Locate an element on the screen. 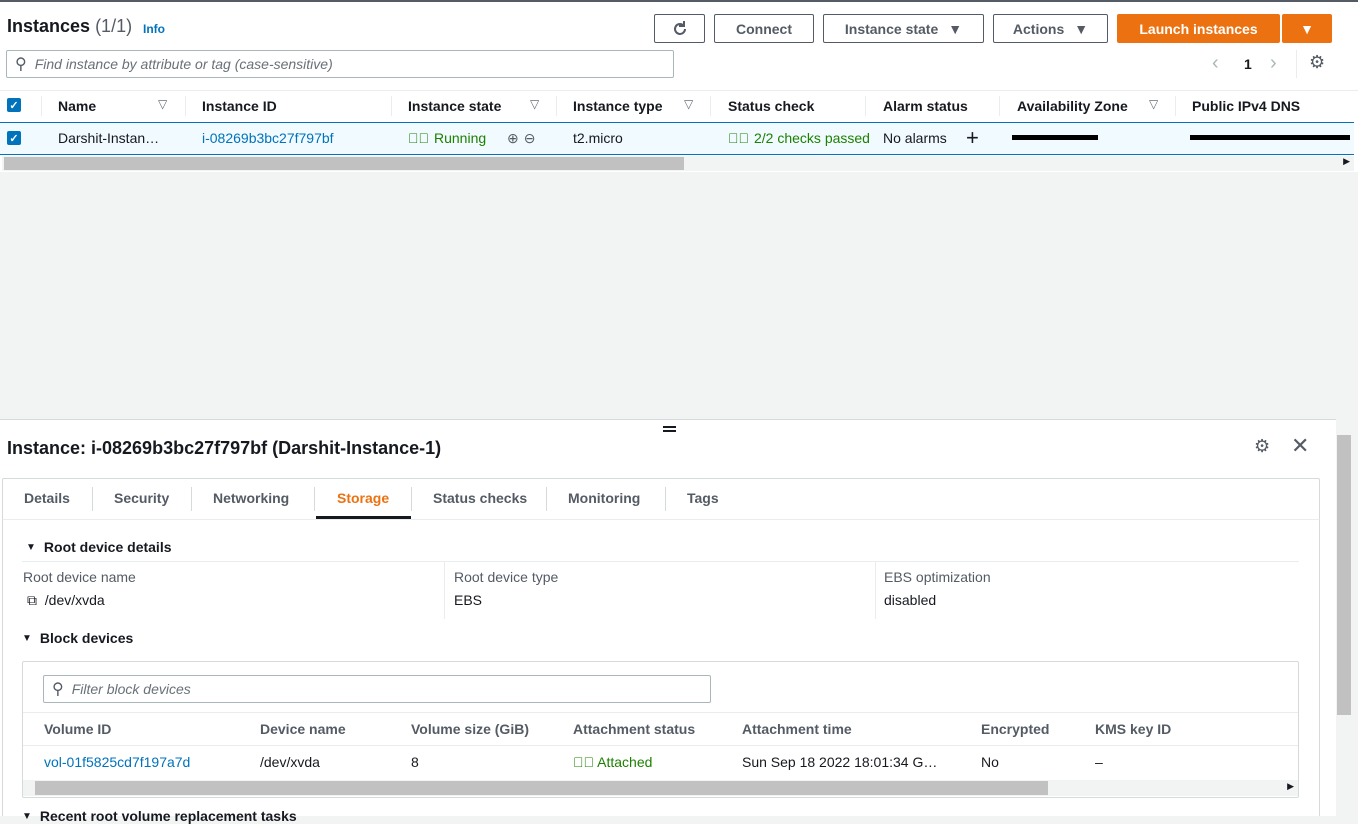 Image resolution: width=1358 pixels, height=824 pixels. column-header-instance-state: Instance state is located at coordinates (454, 106).